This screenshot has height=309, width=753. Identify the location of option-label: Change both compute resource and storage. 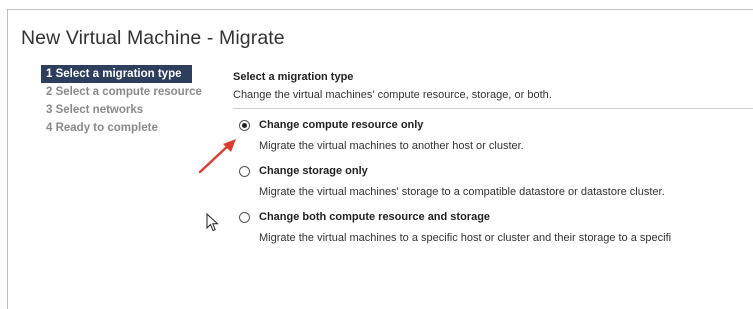
(374, 217).